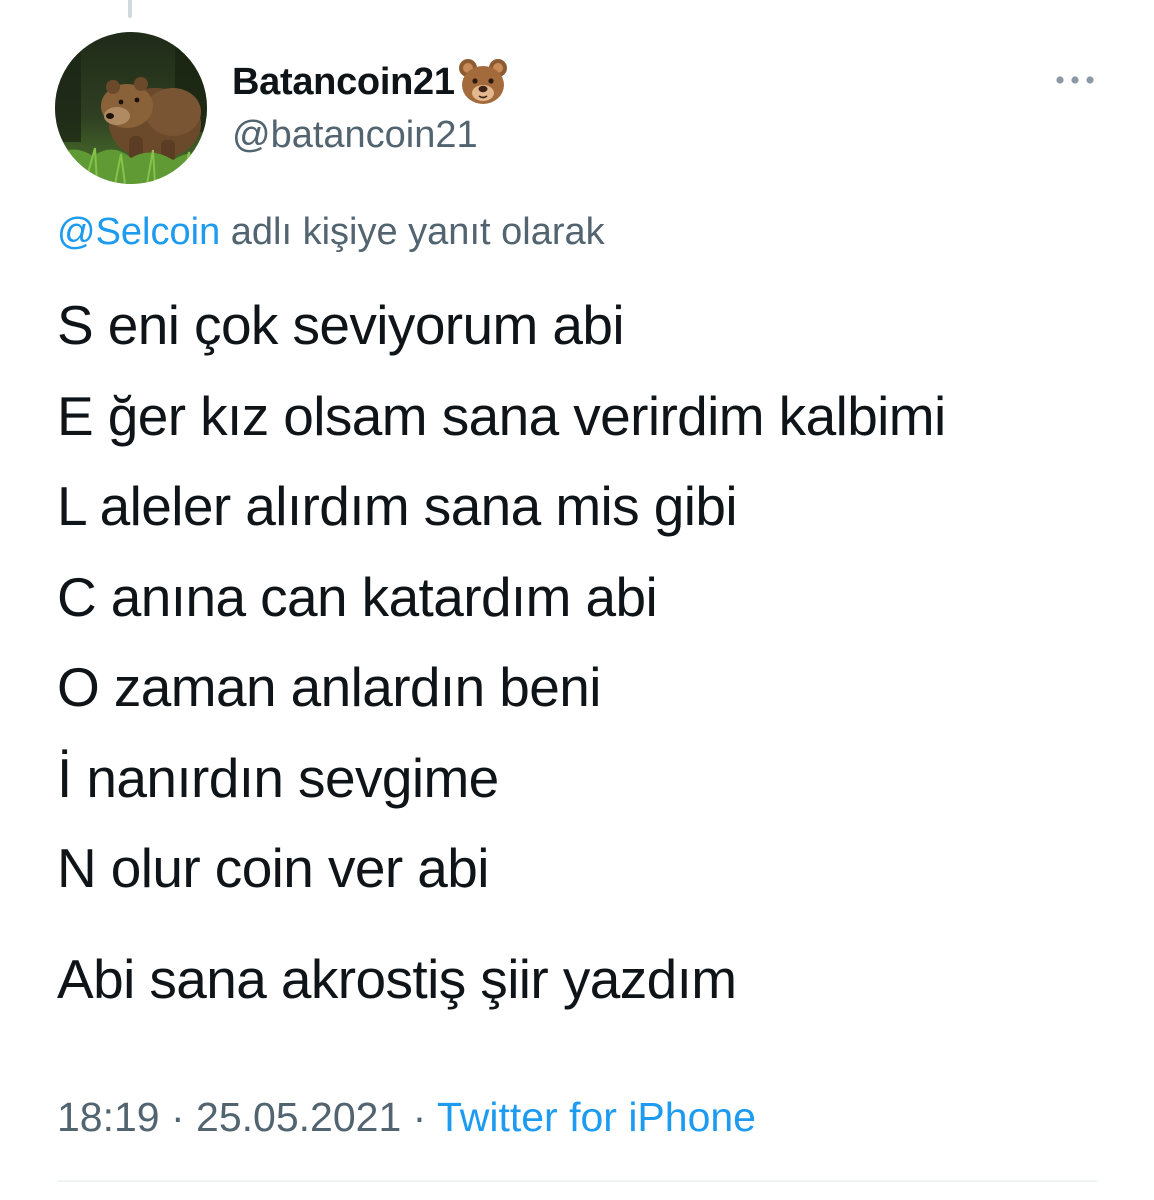 Image resolution: width=1154 pixels, height=1200 pixels. I want to click on tweet-line: O zaman anlardın beni, so click(329, 687).